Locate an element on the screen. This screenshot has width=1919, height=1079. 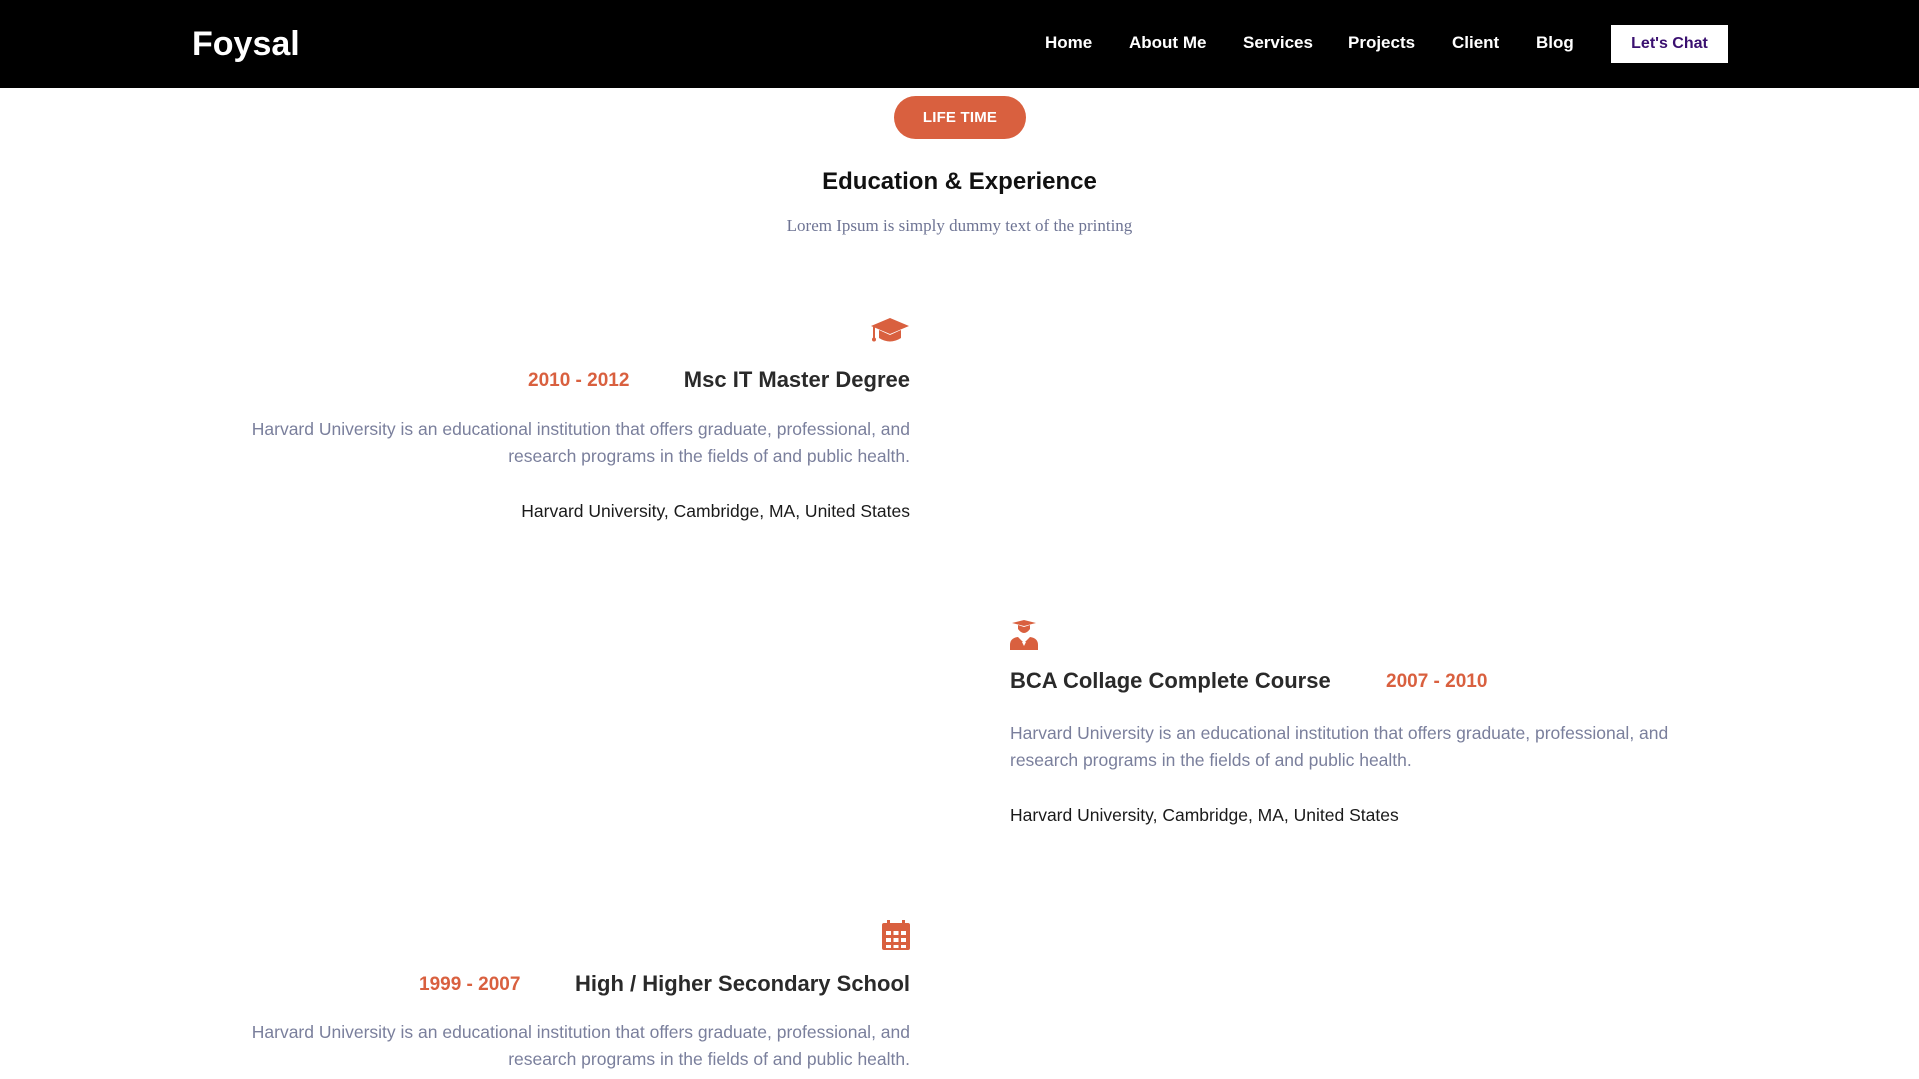
nav-services: Services is located at coordinates (1278, 43).